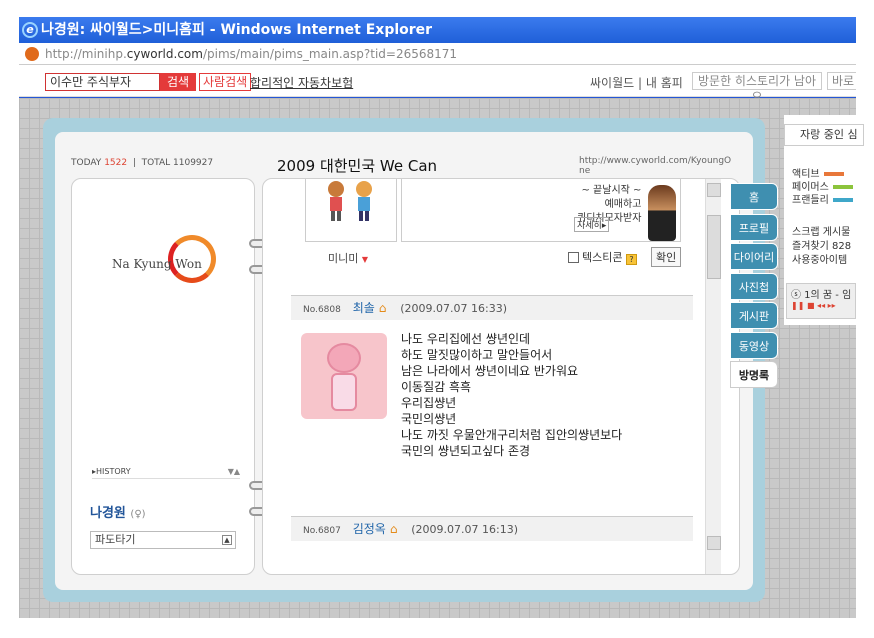 The width and height of the screenshot is (874, 638). I want to click on scroll-down-button, so click(714, 543).